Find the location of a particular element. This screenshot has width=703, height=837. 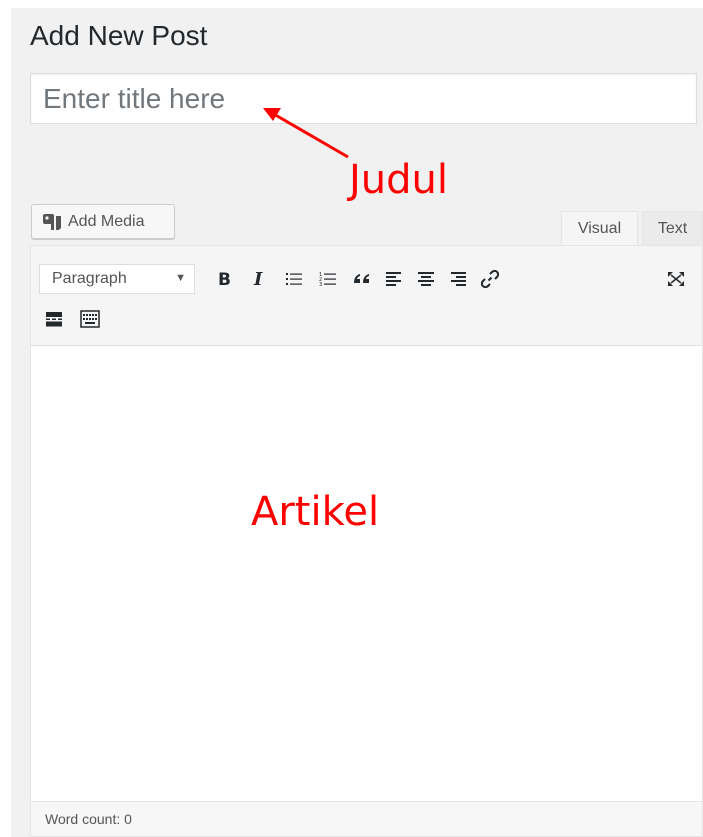

tab-visual-label: Visual is located at coordinates (599, 228).